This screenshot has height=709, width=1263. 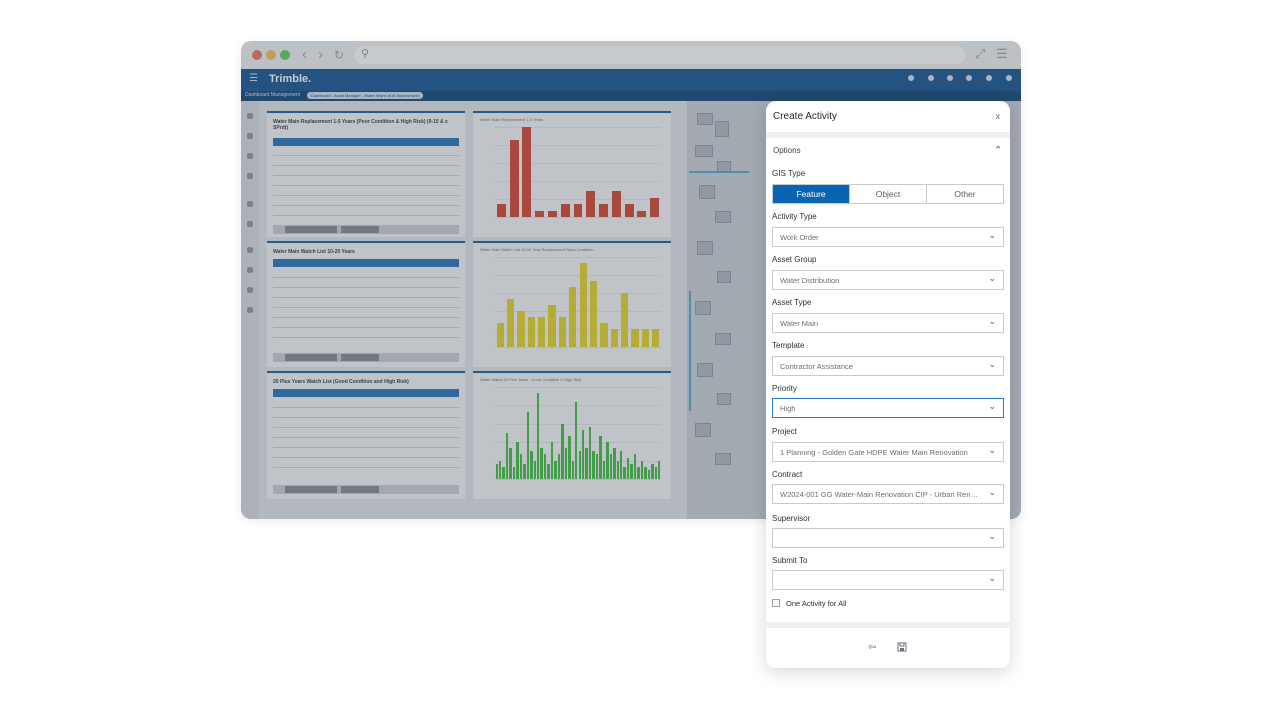 I want to click on activity-type-select: Work Order ⌄, so click(x=888, y=237).